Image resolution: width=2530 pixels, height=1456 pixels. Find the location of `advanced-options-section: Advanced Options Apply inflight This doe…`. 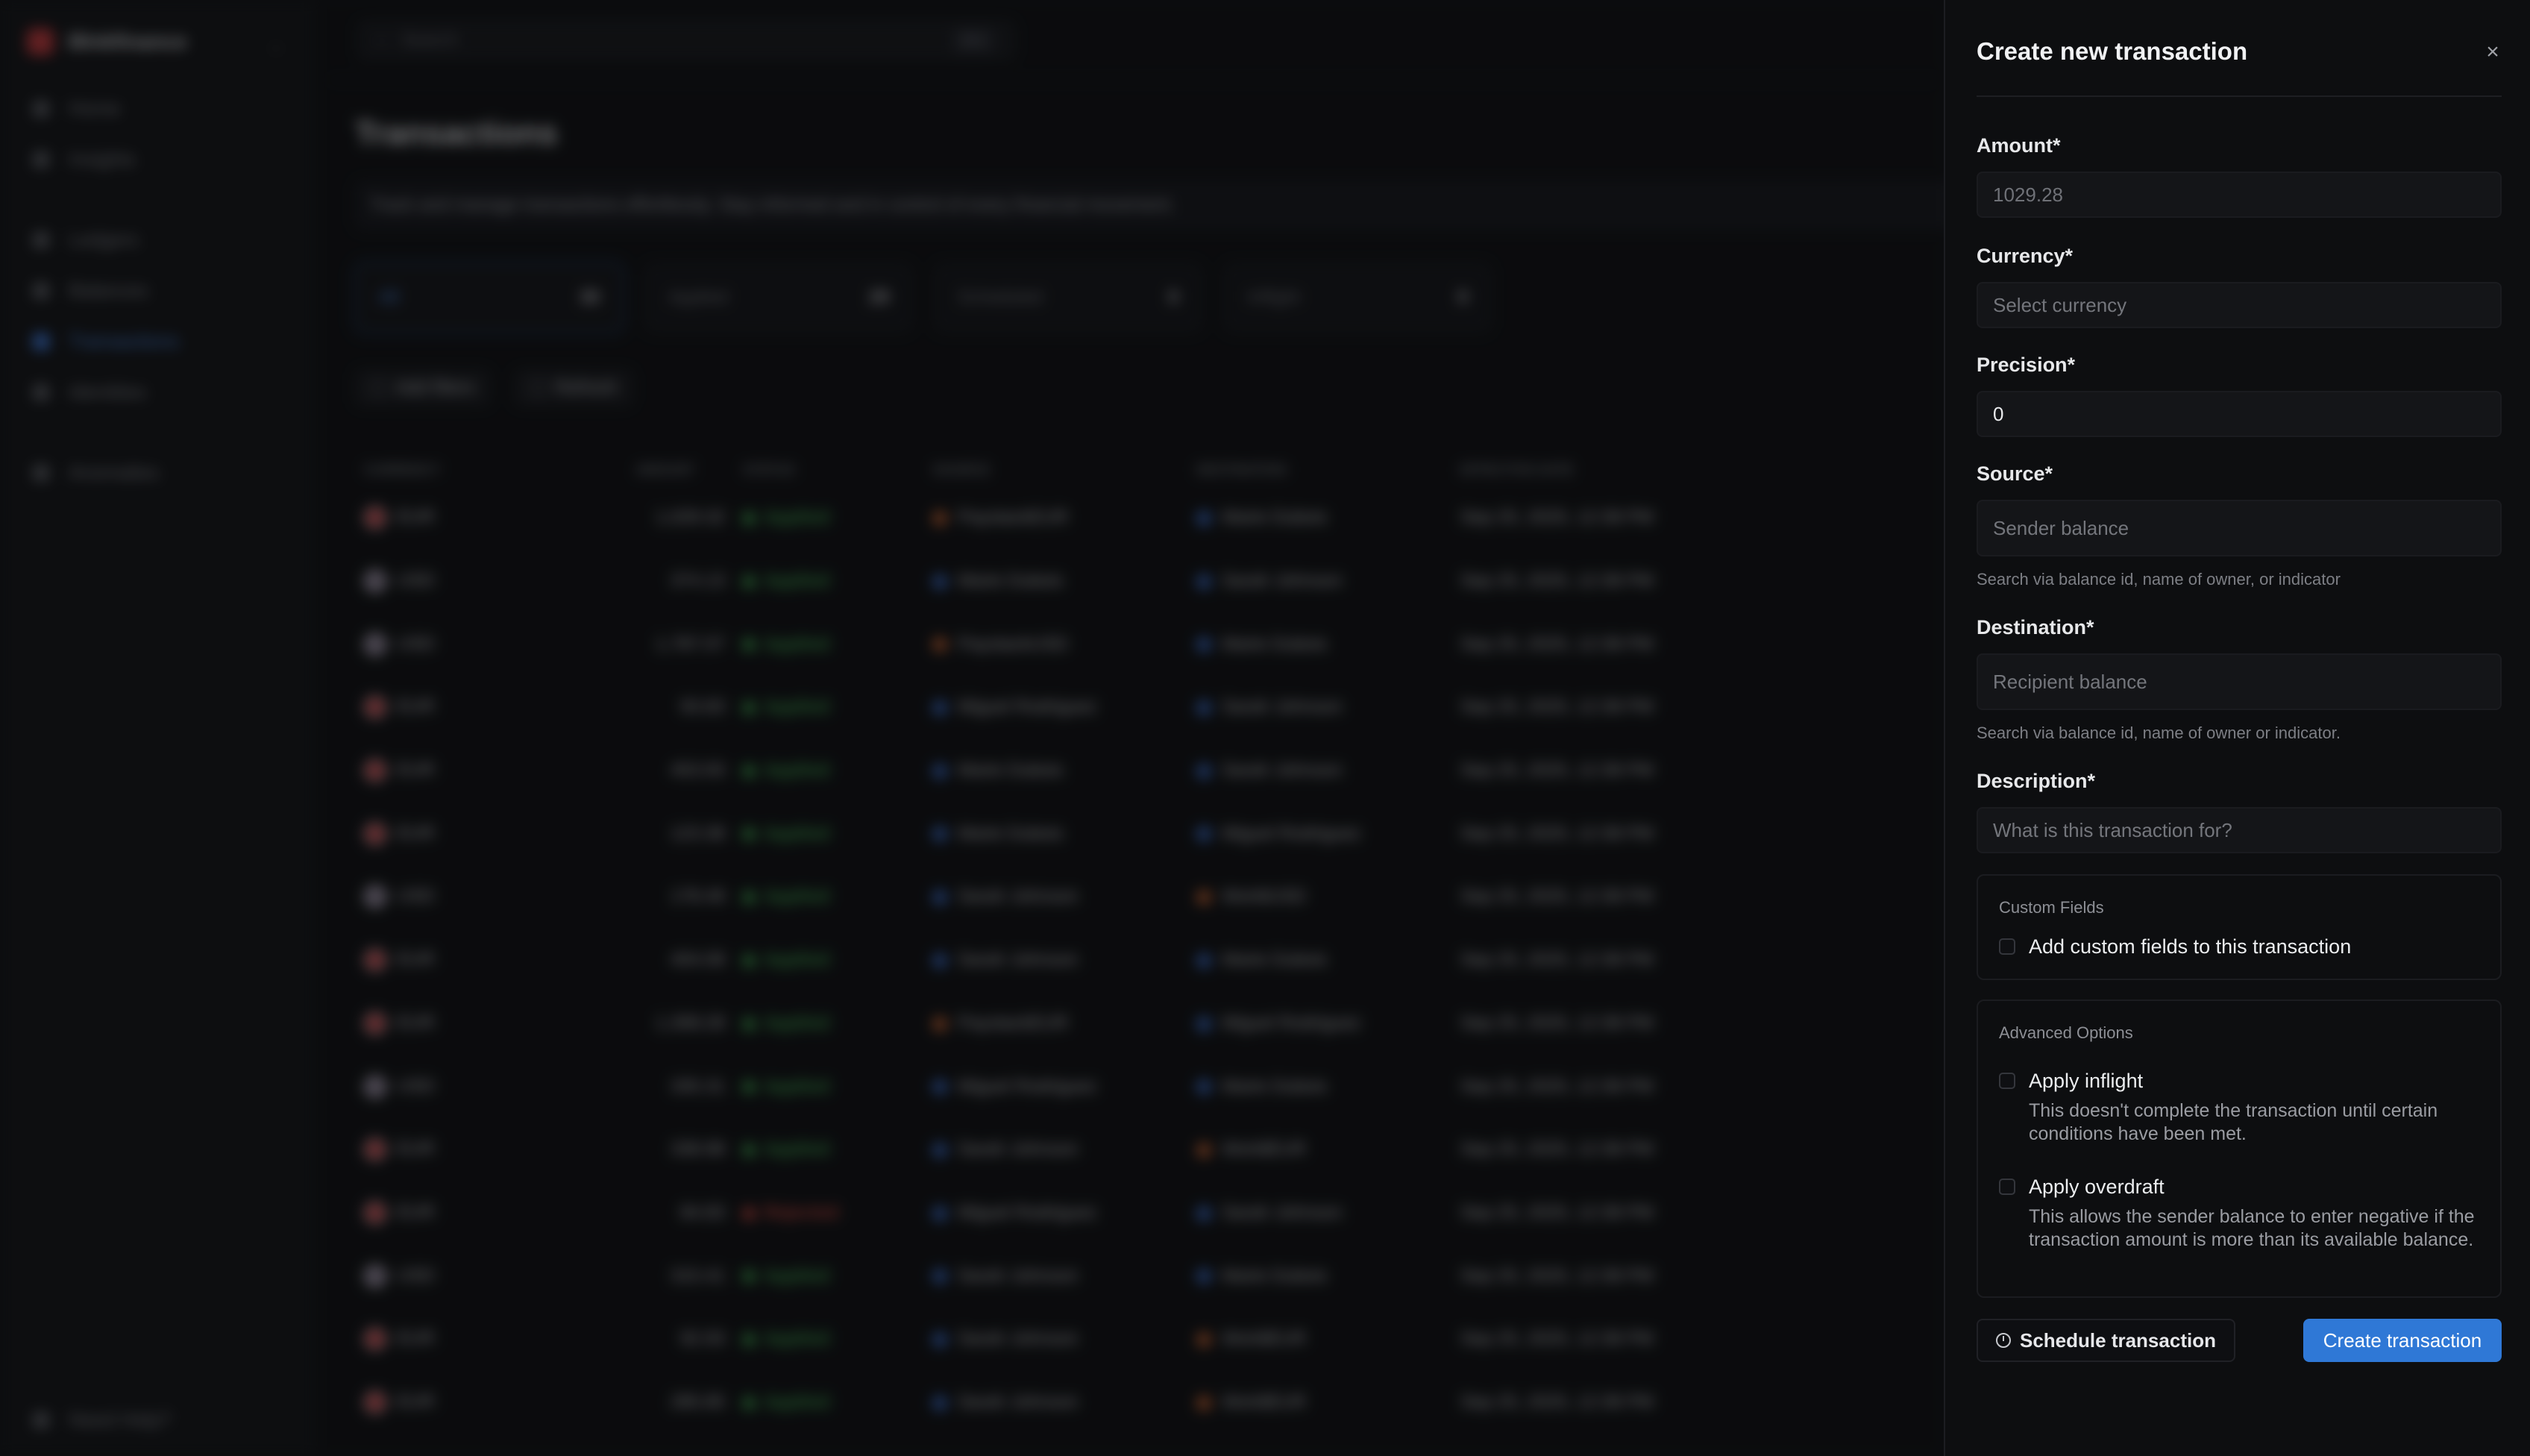

advanced-options-section: Advanced Options Apply inflight This doe… is located at coordinates (2239, 1149).